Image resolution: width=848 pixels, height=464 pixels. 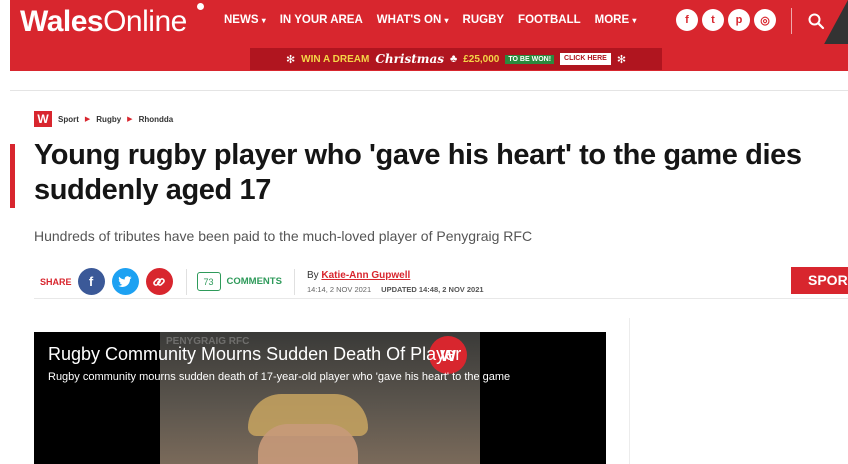 I want to click on nav-in-your-area: IN YOUR AREA, so click(x=321, y=20).